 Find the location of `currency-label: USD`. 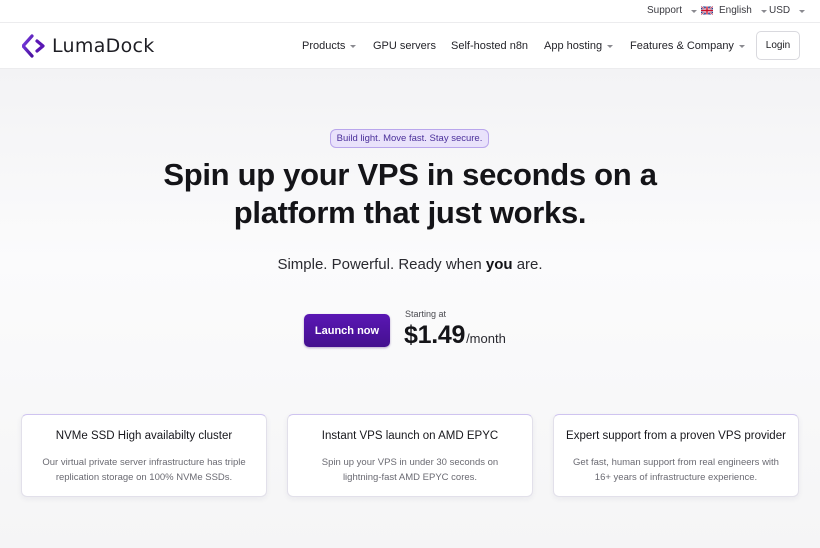

currency-label: USD is located at coordinates (780, 10).